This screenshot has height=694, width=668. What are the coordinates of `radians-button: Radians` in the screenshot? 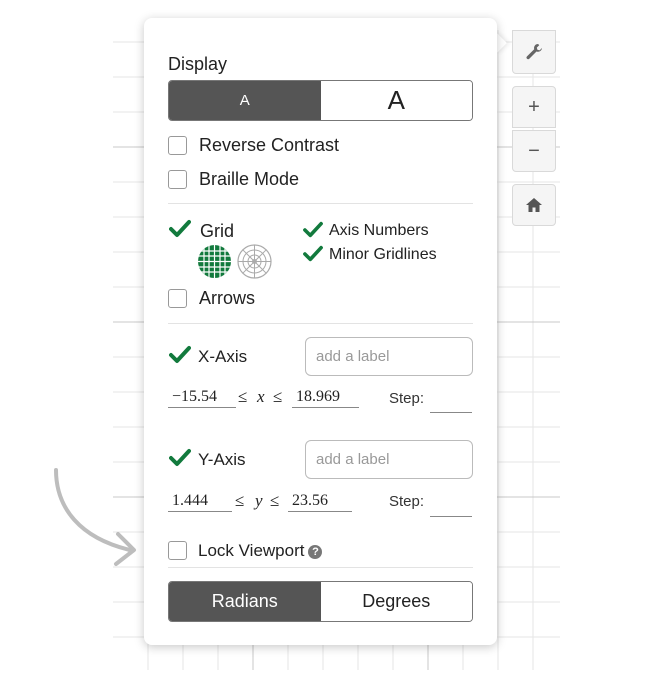 It's located at (245, 601).